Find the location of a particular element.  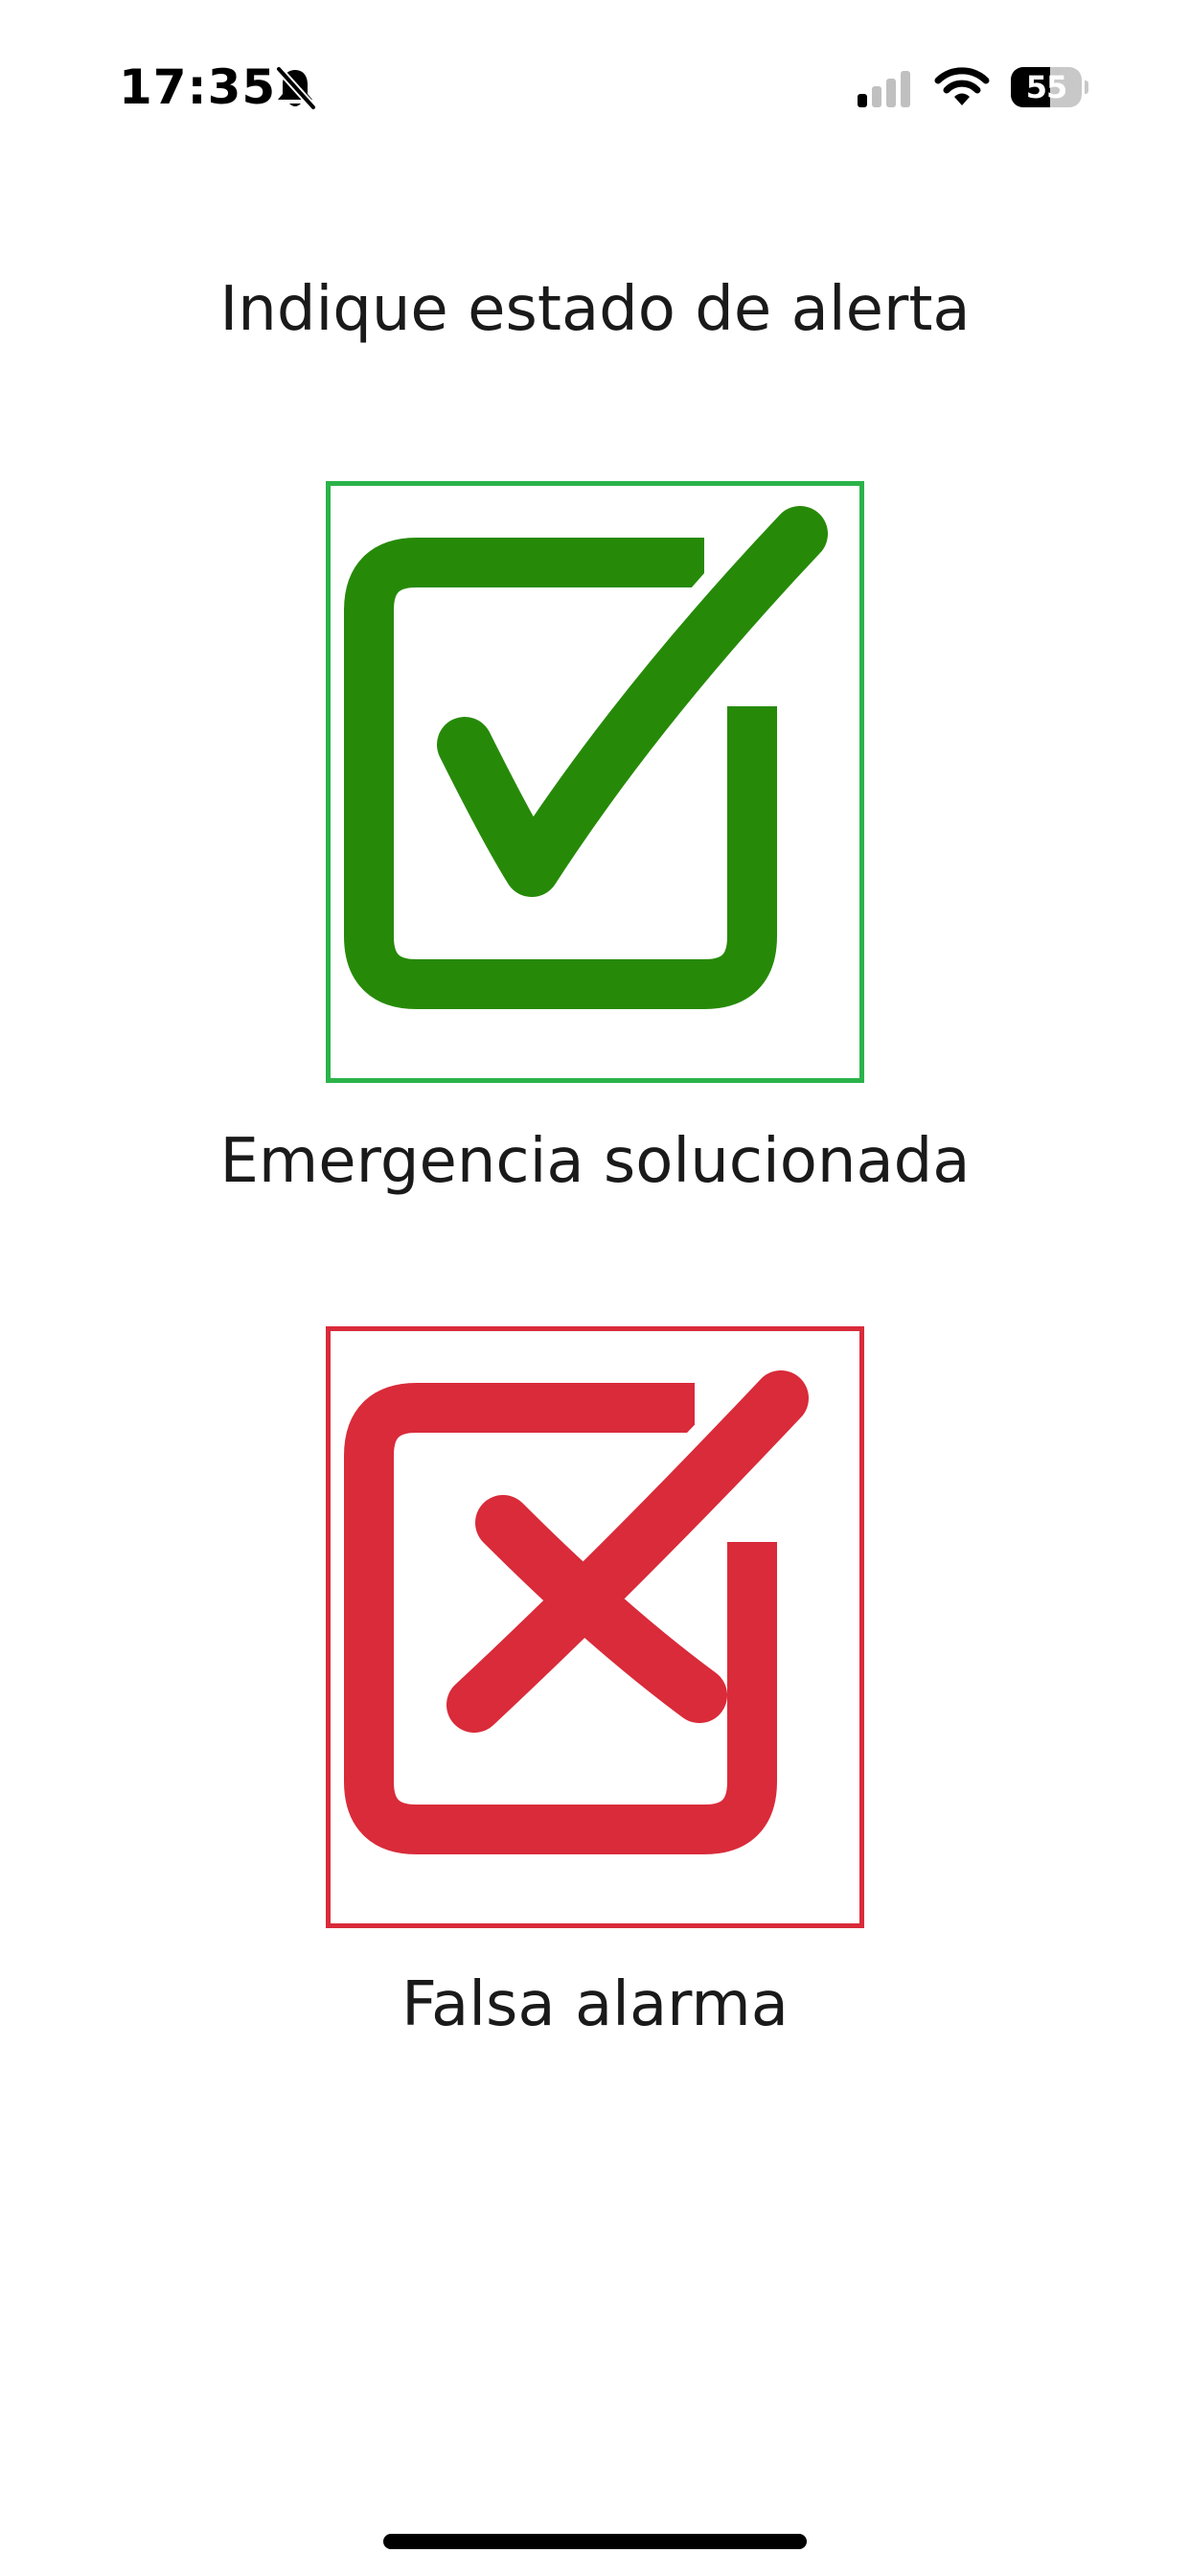

emergency-solved-label: Emergencia solucionada is located at coordinates (595, 1161).